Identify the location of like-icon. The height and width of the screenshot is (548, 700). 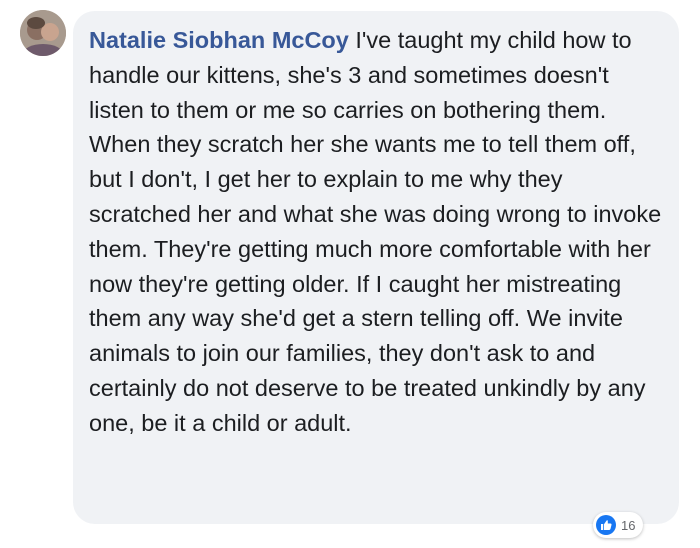
(606, 525).